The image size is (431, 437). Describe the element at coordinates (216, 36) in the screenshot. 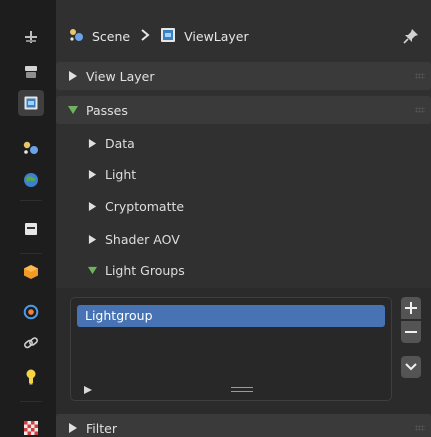

I see `breadcrumb-view-layer: ViewLayer` at that location.